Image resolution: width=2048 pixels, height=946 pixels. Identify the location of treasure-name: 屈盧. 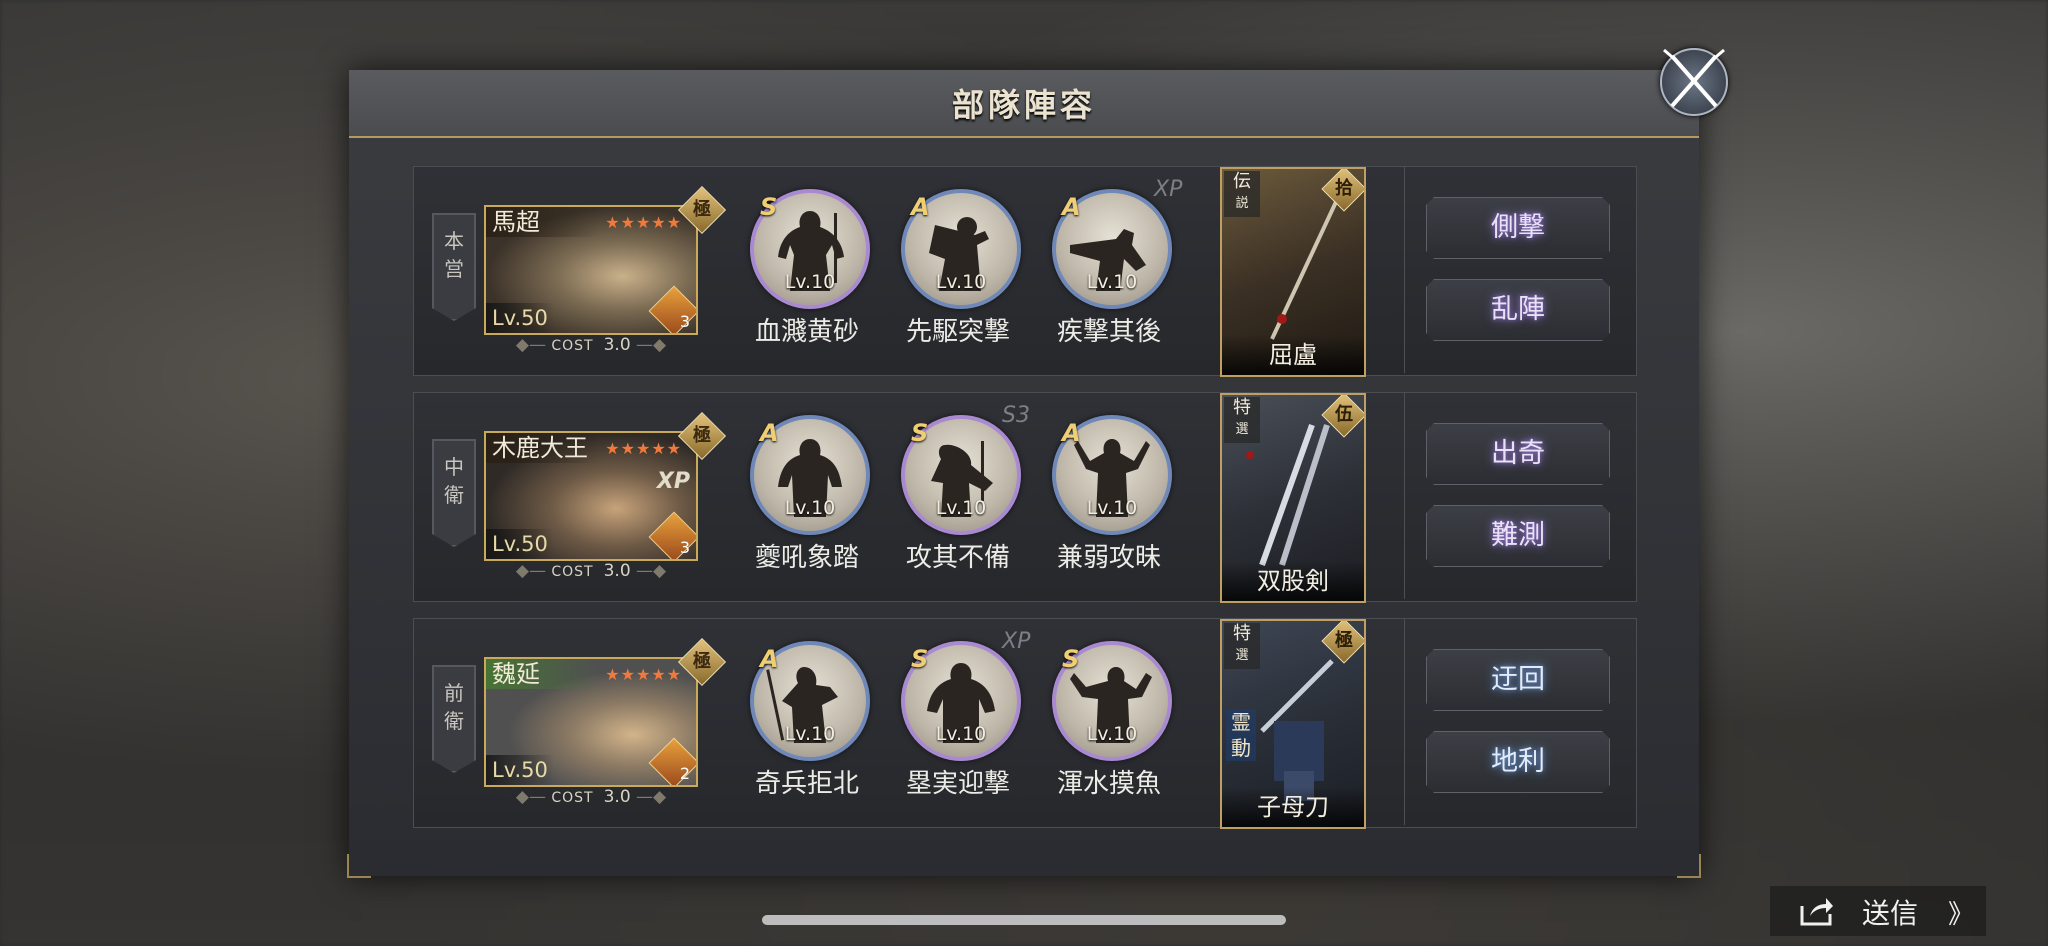
(1293, 355).